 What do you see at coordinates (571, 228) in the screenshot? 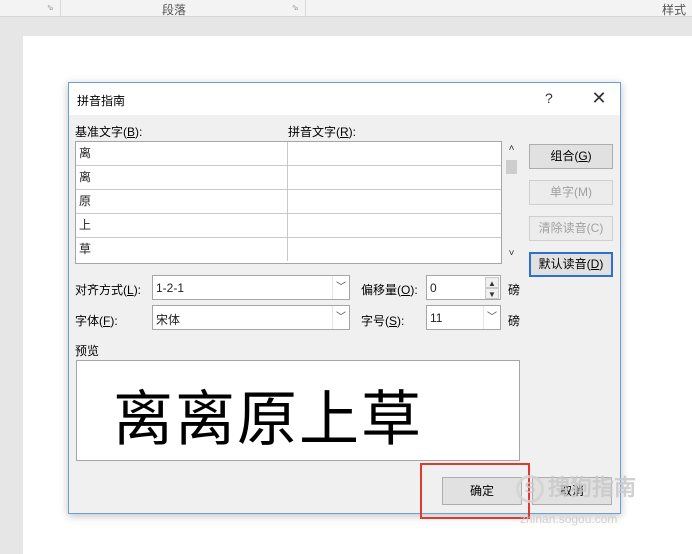
I see `clear-reading-button: 清除读音(C)` at bounding box center [571, 228].